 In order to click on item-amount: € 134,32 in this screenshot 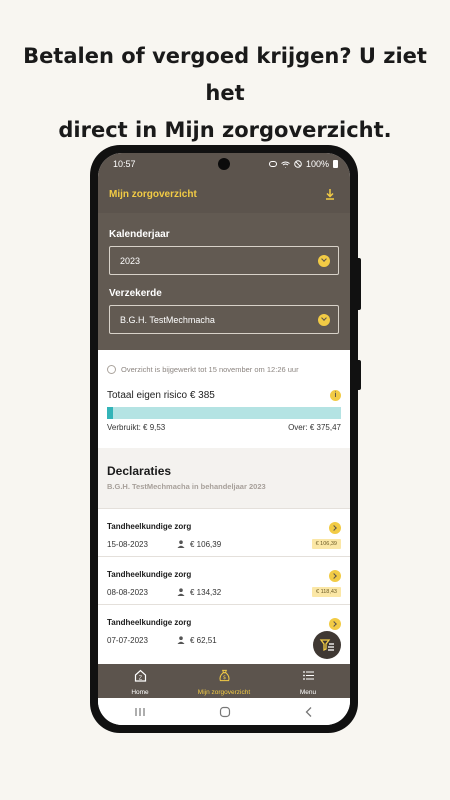, I will do `click(206, 592)`.